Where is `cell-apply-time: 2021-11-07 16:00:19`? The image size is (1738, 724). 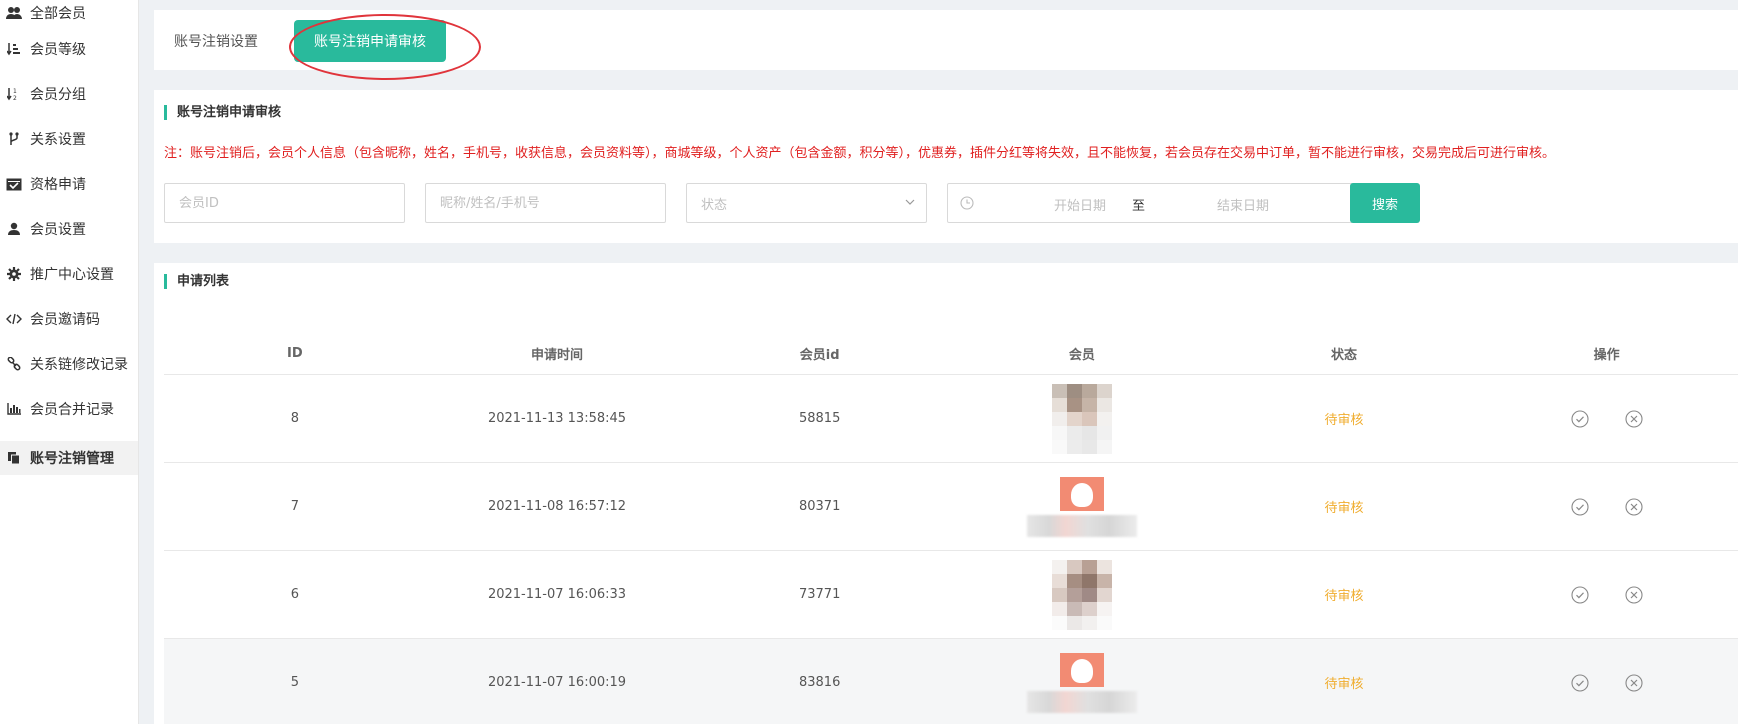 cell-apply-time: 2021-11-07 16:00:19 is located at coordinates (557, 682).